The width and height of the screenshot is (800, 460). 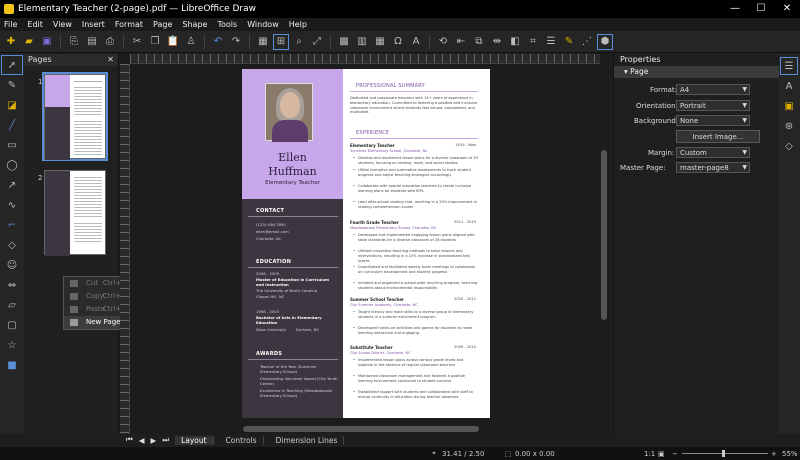 I want to click on zoom-slider, so click(x=725, y=453).